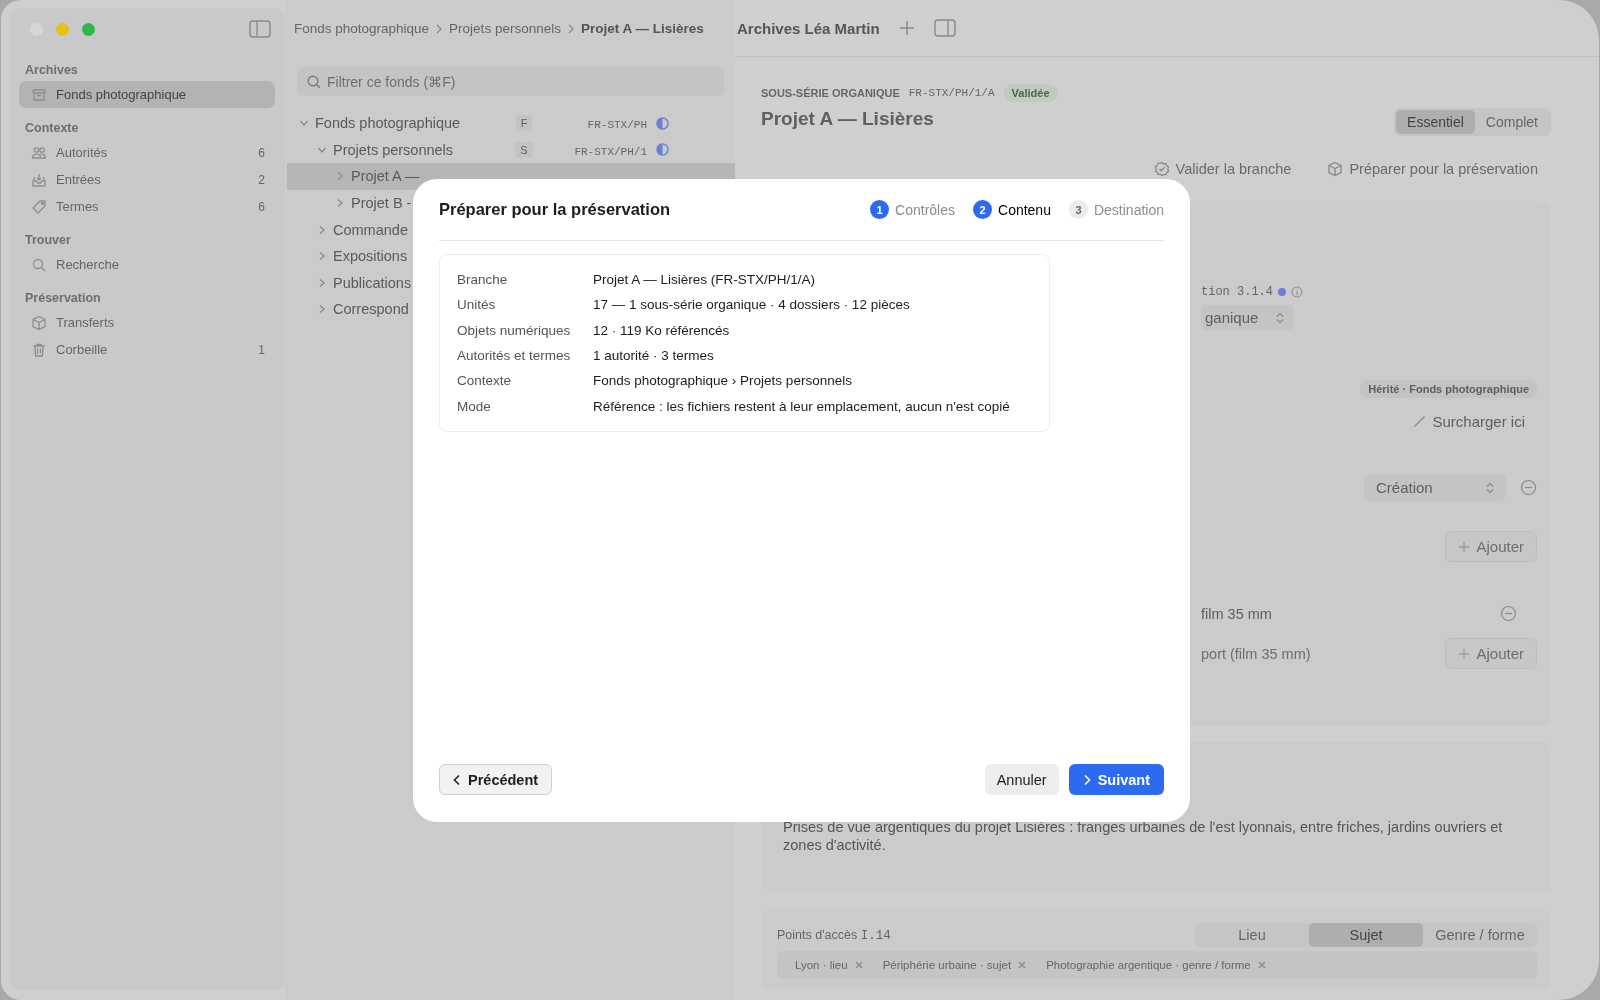  I want to click on summary-label: Autorités et termes, so click(514, 356).